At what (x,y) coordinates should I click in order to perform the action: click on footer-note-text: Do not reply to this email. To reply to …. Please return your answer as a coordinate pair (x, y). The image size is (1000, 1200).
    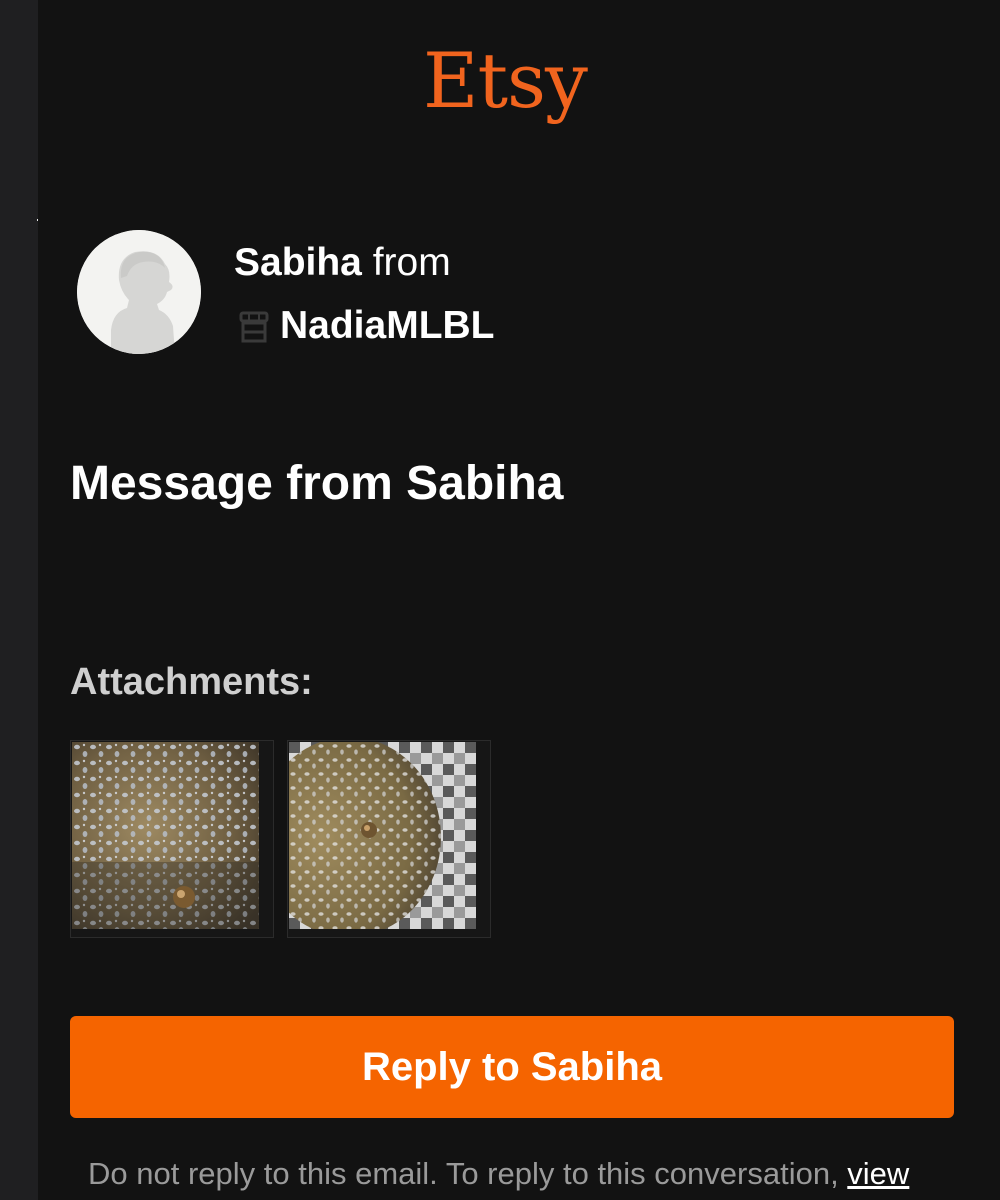
    Looking at the image, I should click on (468, 1173).